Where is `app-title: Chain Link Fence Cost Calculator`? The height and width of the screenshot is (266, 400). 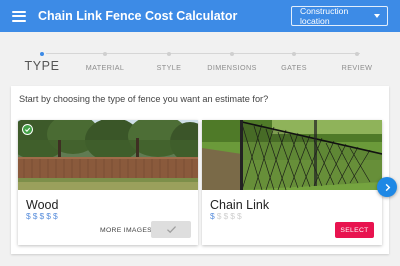 app-title: Chain Link Fence Cost Calculator is located at coordinates (138, 16).